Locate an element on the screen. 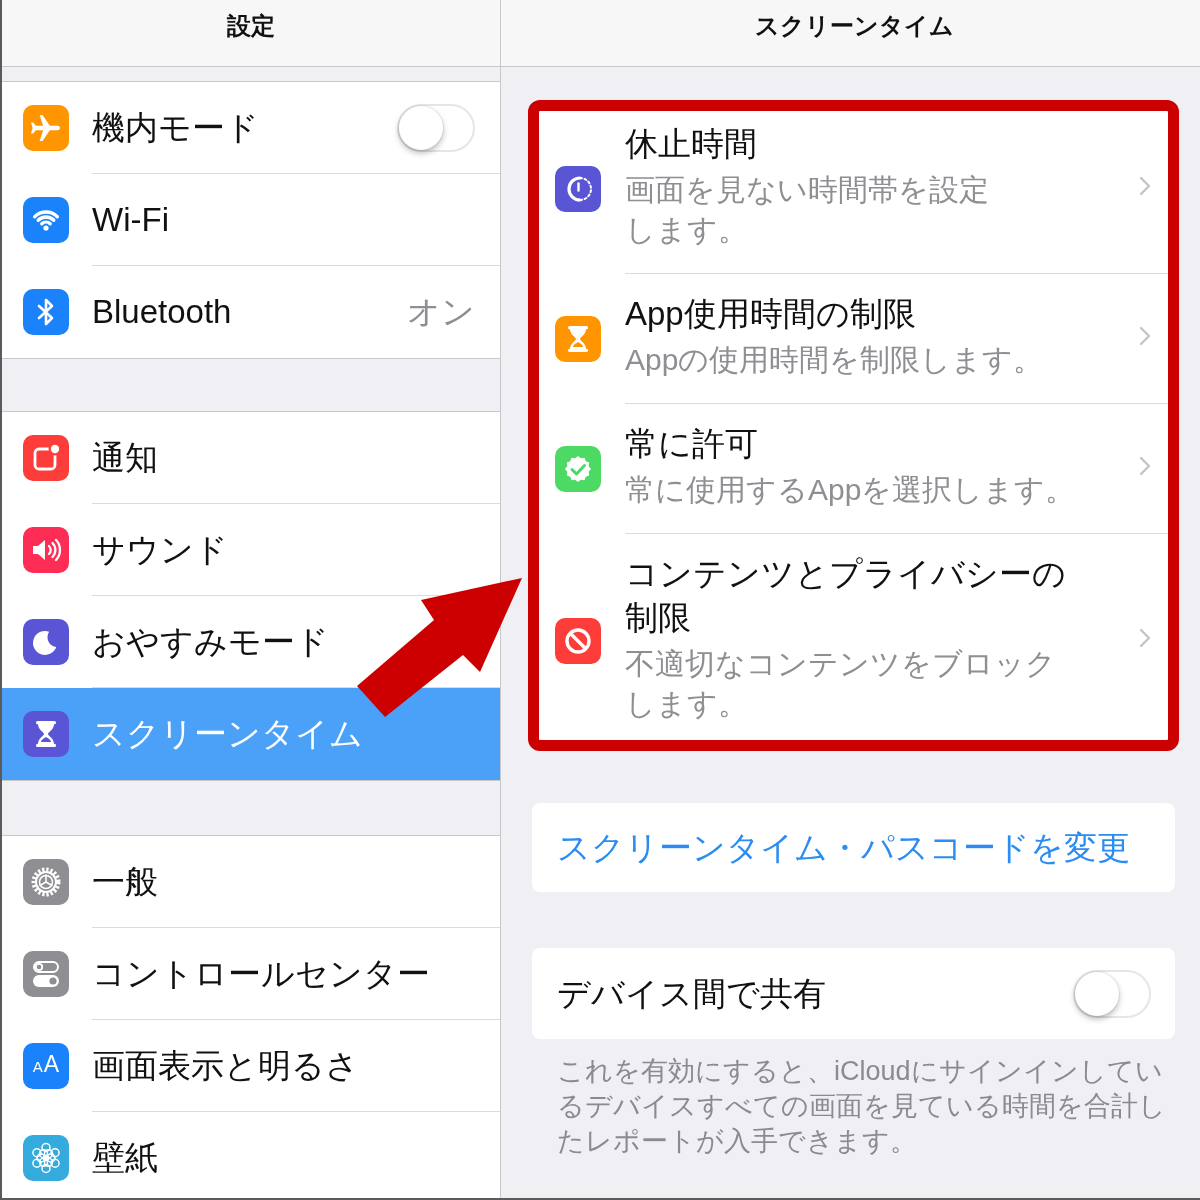 Image resolution: width=1200 pixels, height=1200 pixels. nav-title: スクリーンタイム is located at coordinates (854, 26).